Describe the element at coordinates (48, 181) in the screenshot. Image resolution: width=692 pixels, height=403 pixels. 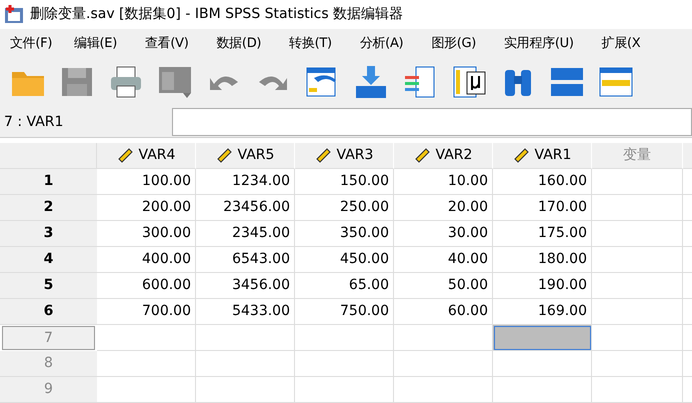
I see `row-number: 1` at that location.